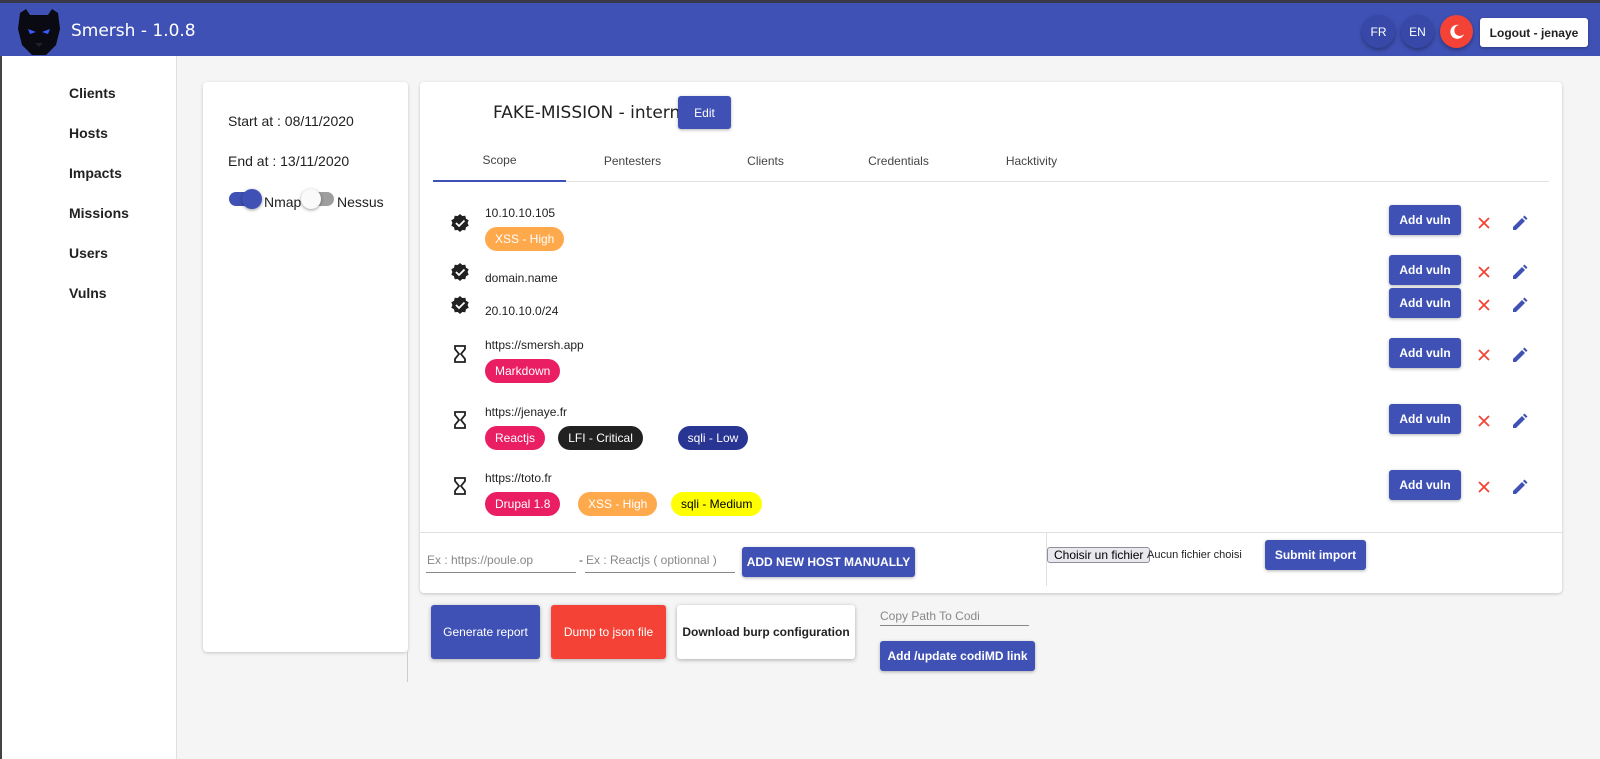 The image size is (1600, 759). Describe the element at coordinates (520, 213) in the screenshot. I see `host-name: 10.10.10.105` at that location.